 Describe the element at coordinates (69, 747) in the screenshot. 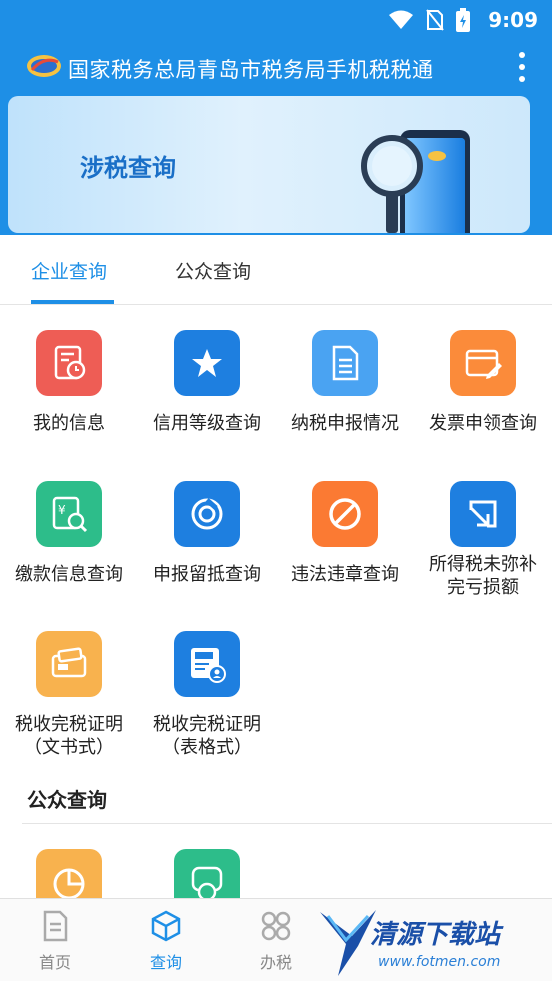

I see `grid-item-label-line2: （文书式）` at that location.